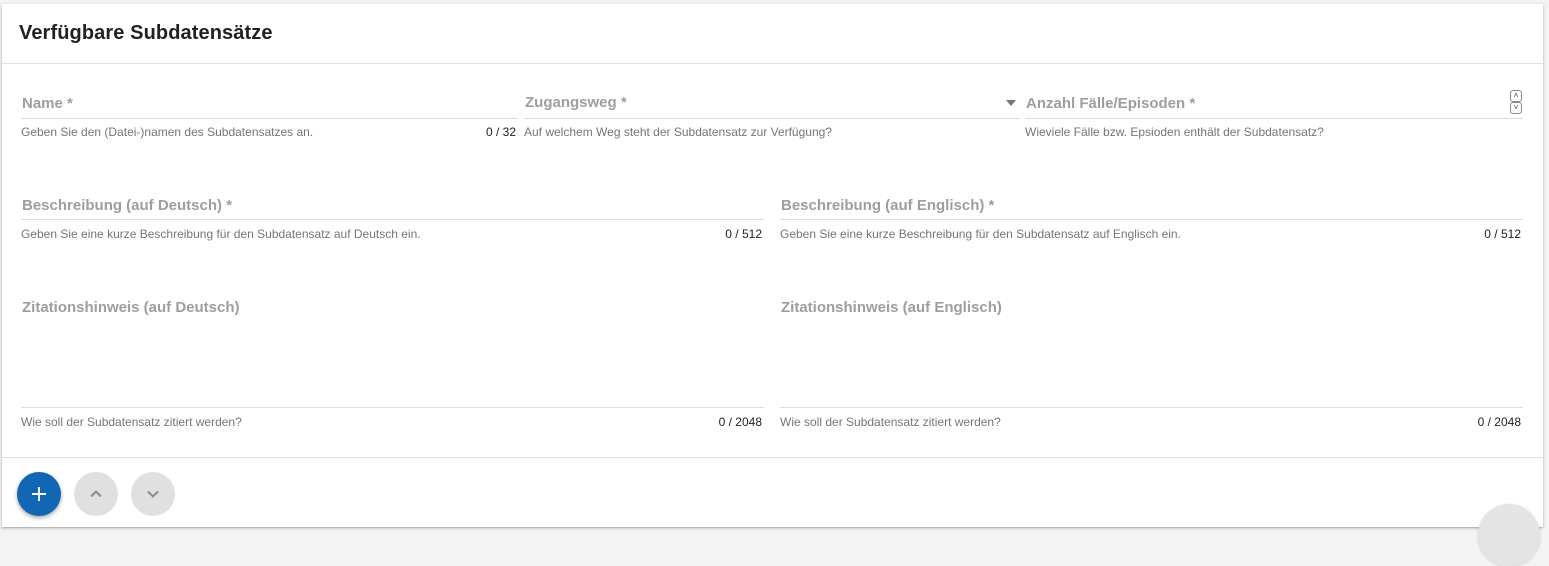  I want to click on zitation-de-label: Zitationshinweis (auf Deutsch), so click(131, 307).